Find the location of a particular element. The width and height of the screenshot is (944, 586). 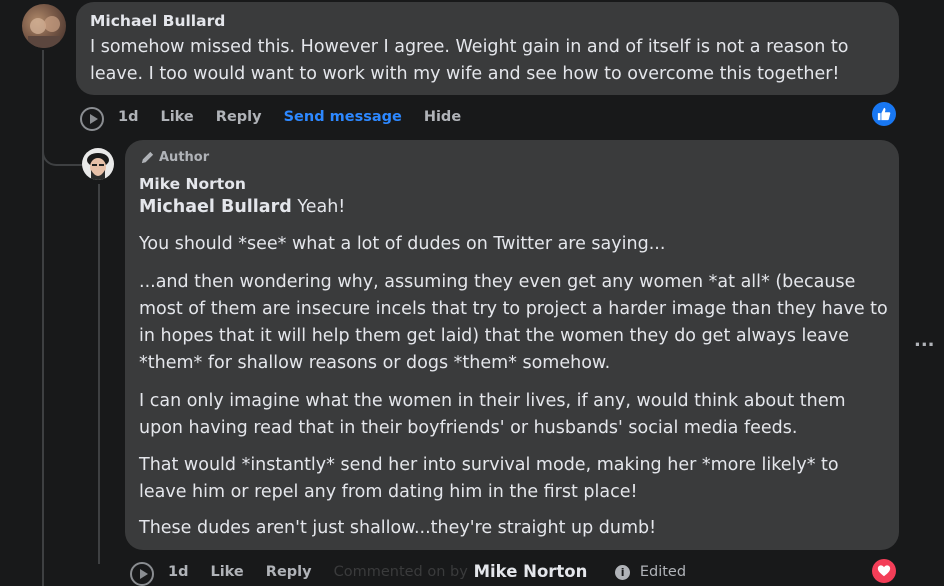

thread-connector is located at coordinates (63, 148).